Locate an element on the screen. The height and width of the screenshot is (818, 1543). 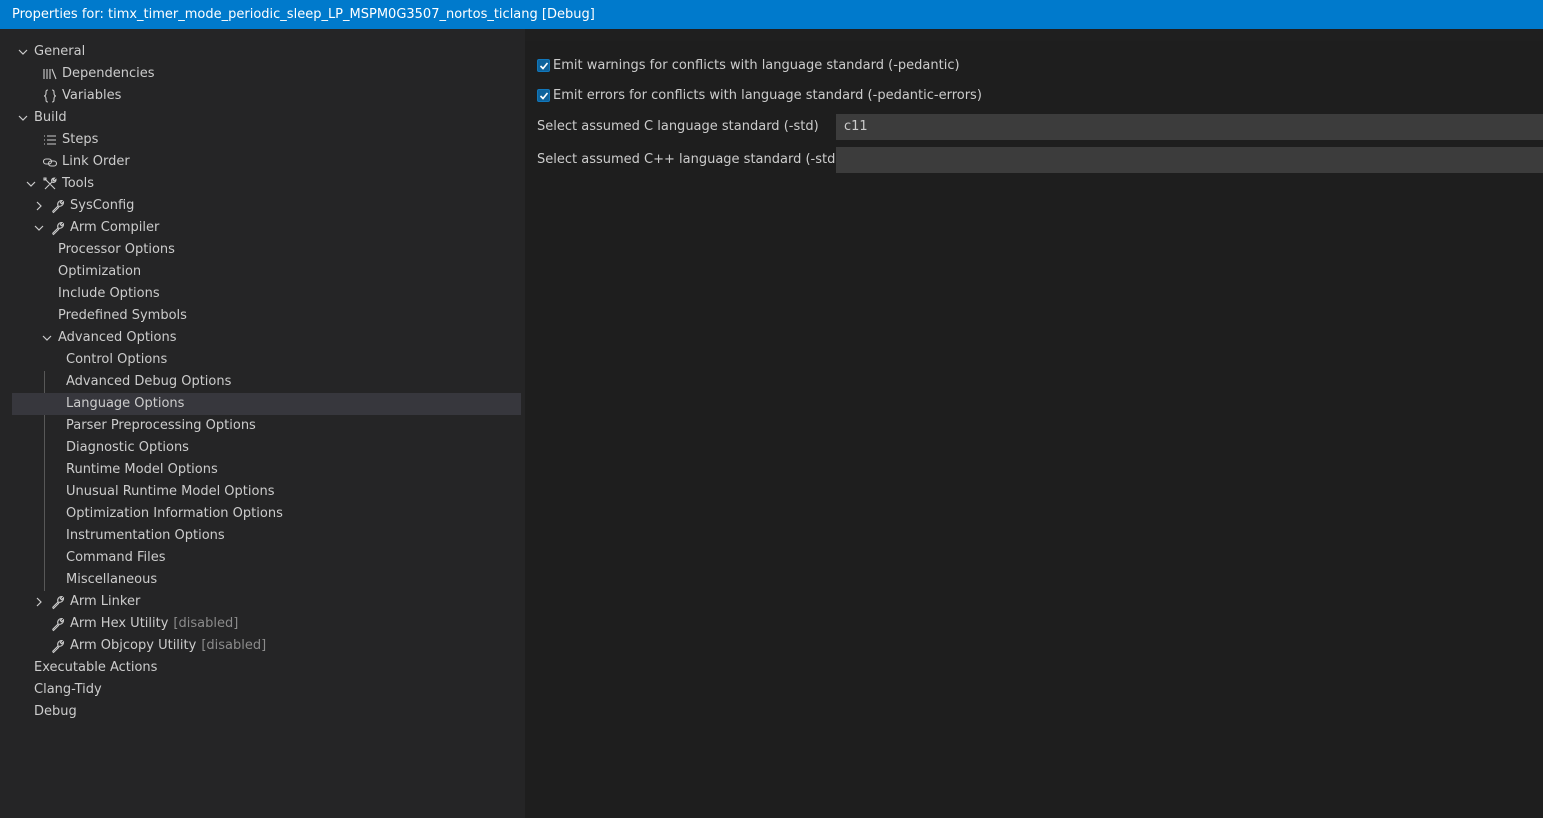
tree-item-label: Steps is located at coordinates (80, 139).